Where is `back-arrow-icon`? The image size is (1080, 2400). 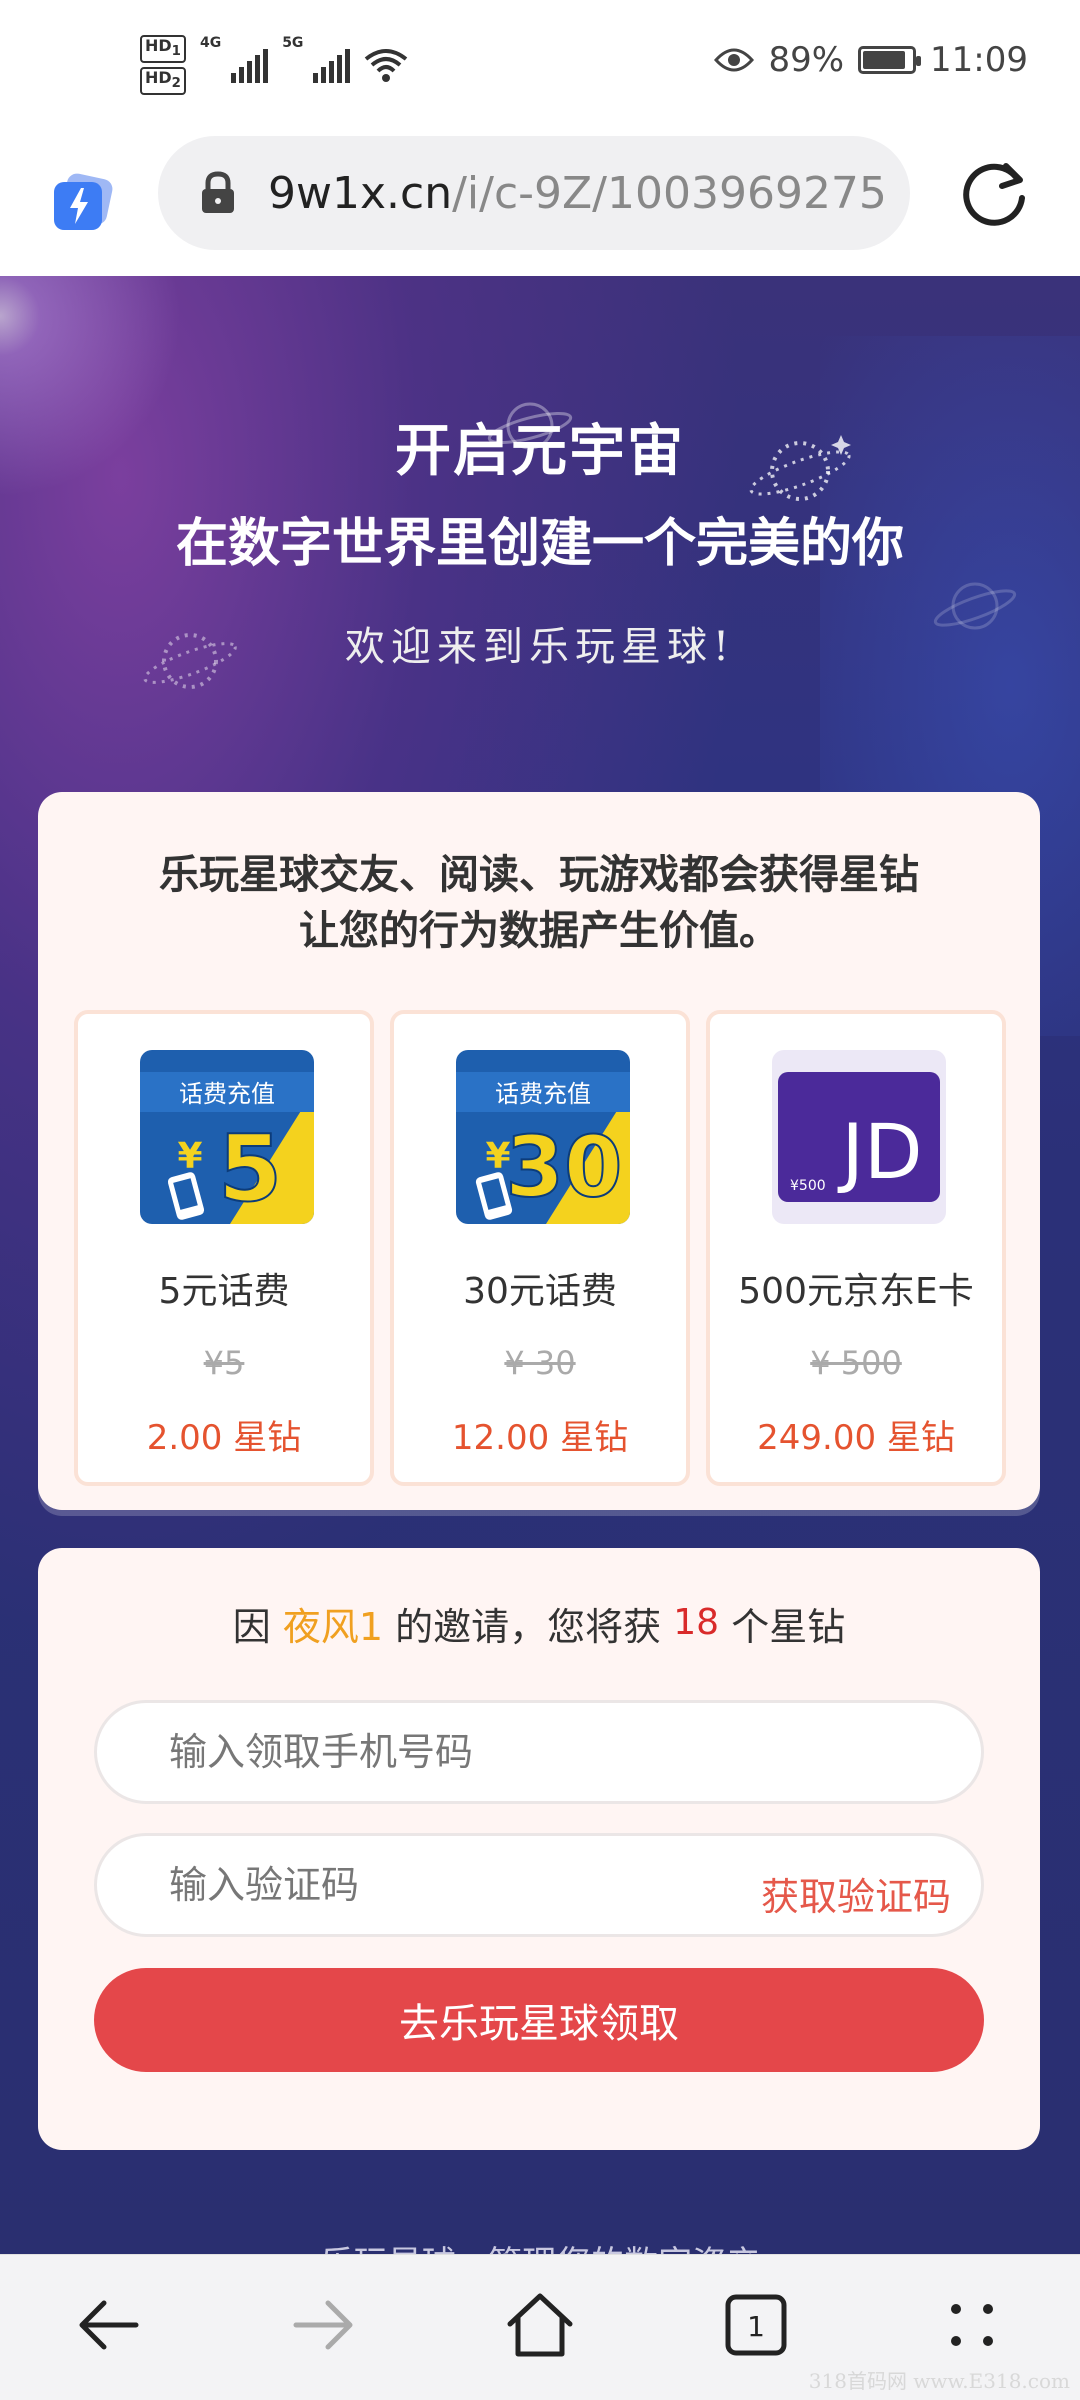
back-arrow-icon is located at coordinates (109, 2325).